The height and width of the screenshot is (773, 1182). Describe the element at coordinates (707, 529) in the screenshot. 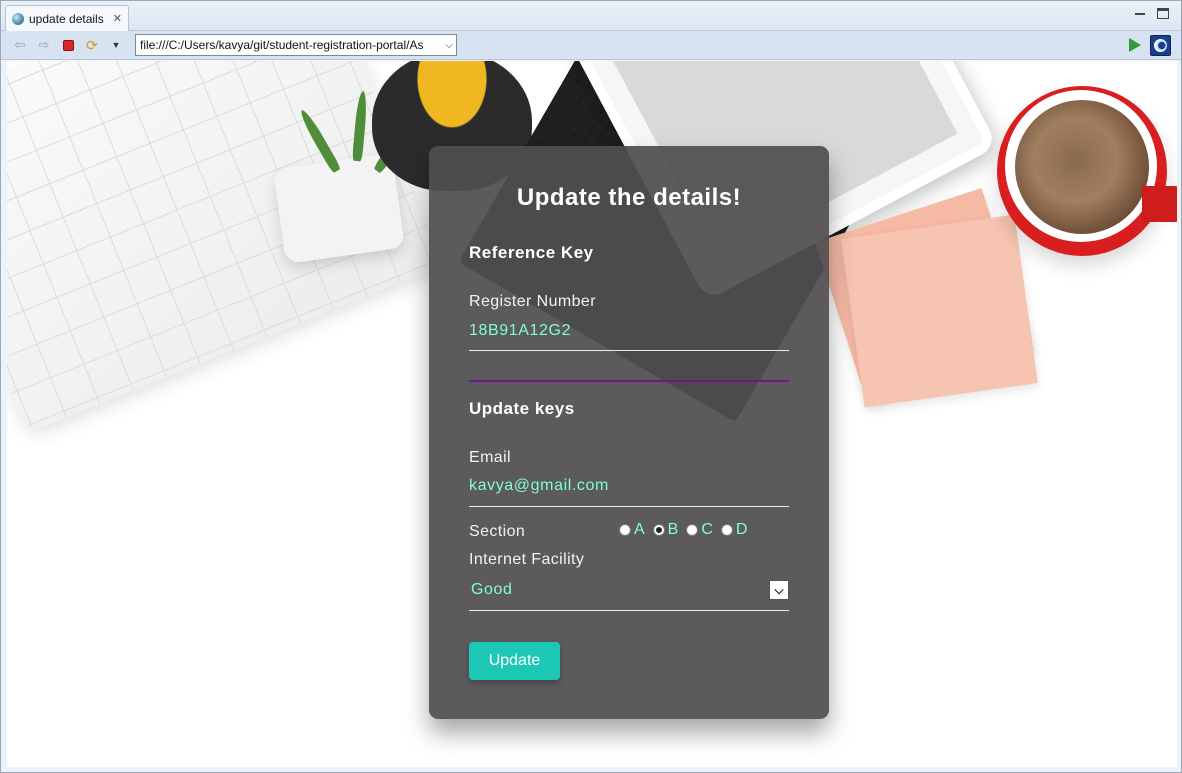

I see `section-option-label: C` at that location.